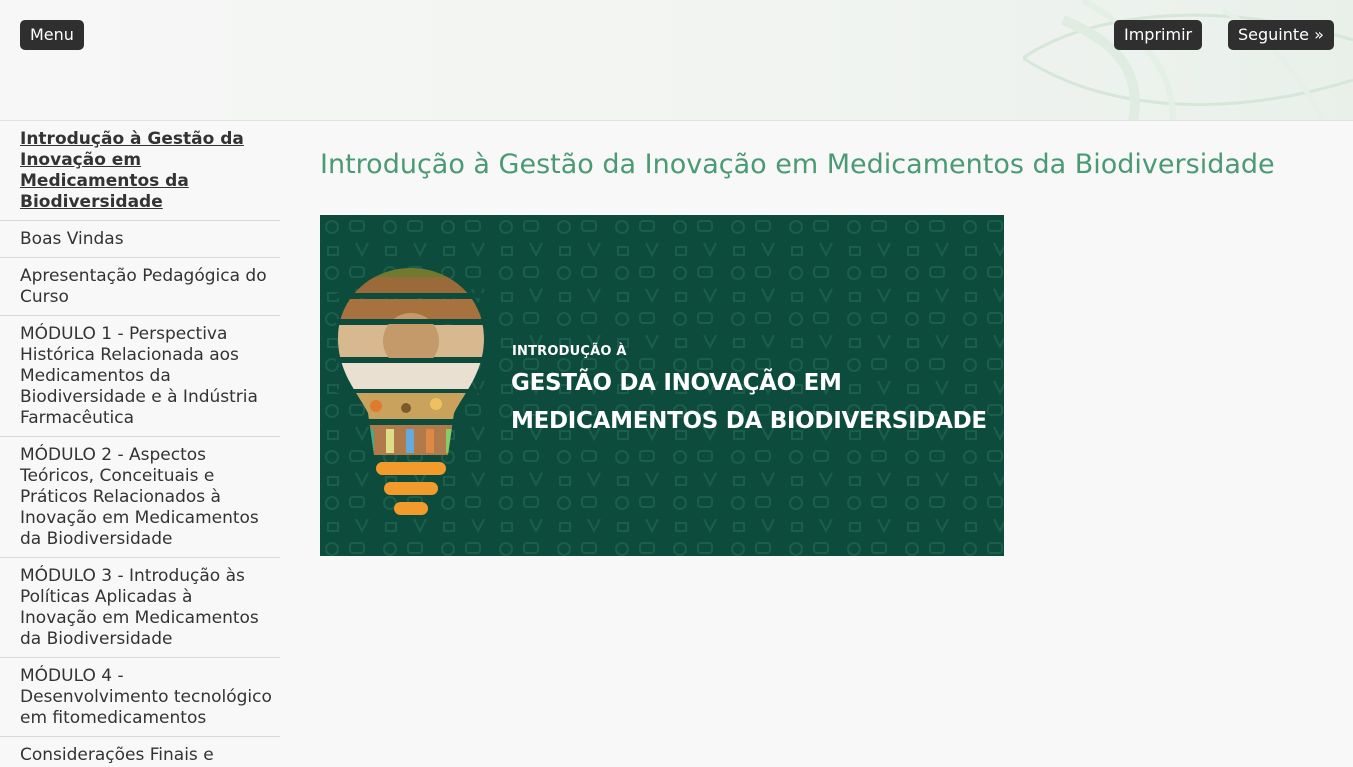  What do you see at coordinates (1158, 35) in the screenshot?
I see `print-button: Imprimir` at bounding box center [1158, 35].